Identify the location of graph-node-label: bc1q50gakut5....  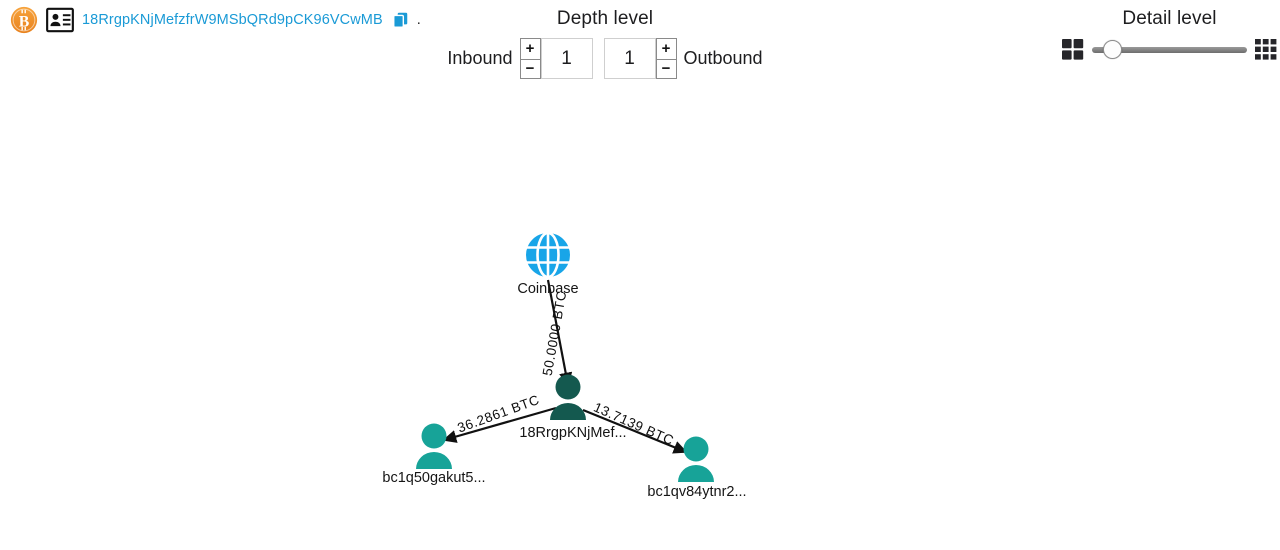
(433, 478).